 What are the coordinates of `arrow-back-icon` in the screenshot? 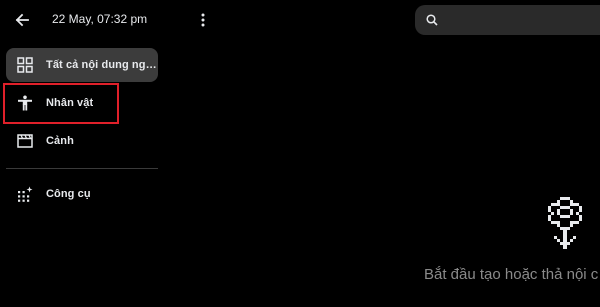 It's located at (22, 20).